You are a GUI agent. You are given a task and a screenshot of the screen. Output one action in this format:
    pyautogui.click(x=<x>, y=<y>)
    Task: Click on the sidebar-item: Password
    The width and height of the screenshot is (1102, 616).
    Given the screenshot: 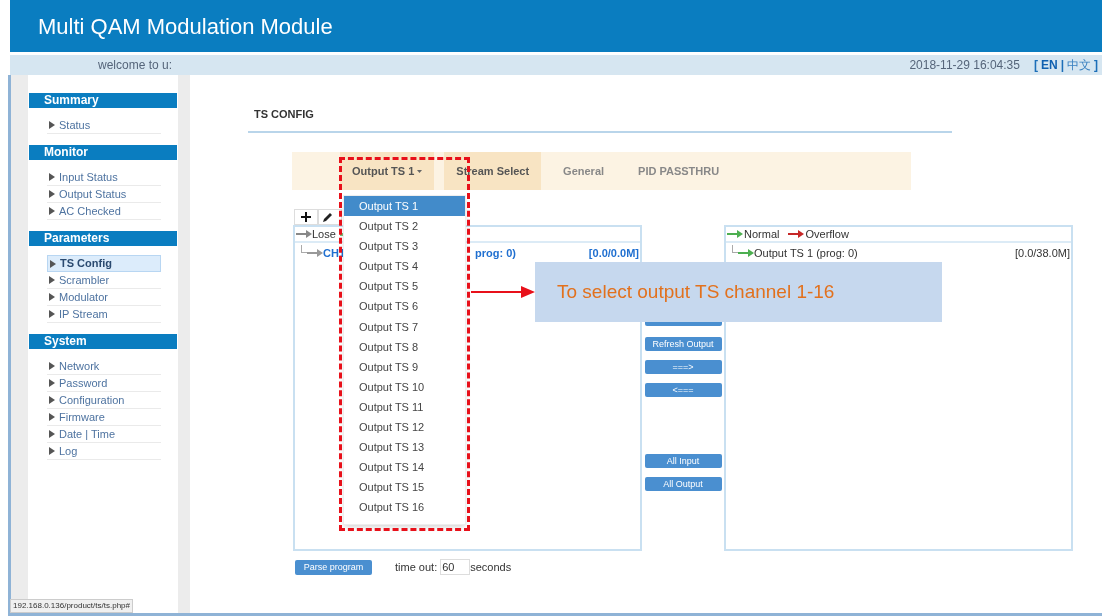 What is the action you would take?
    pyautogui.click(x=104, y=383)
    